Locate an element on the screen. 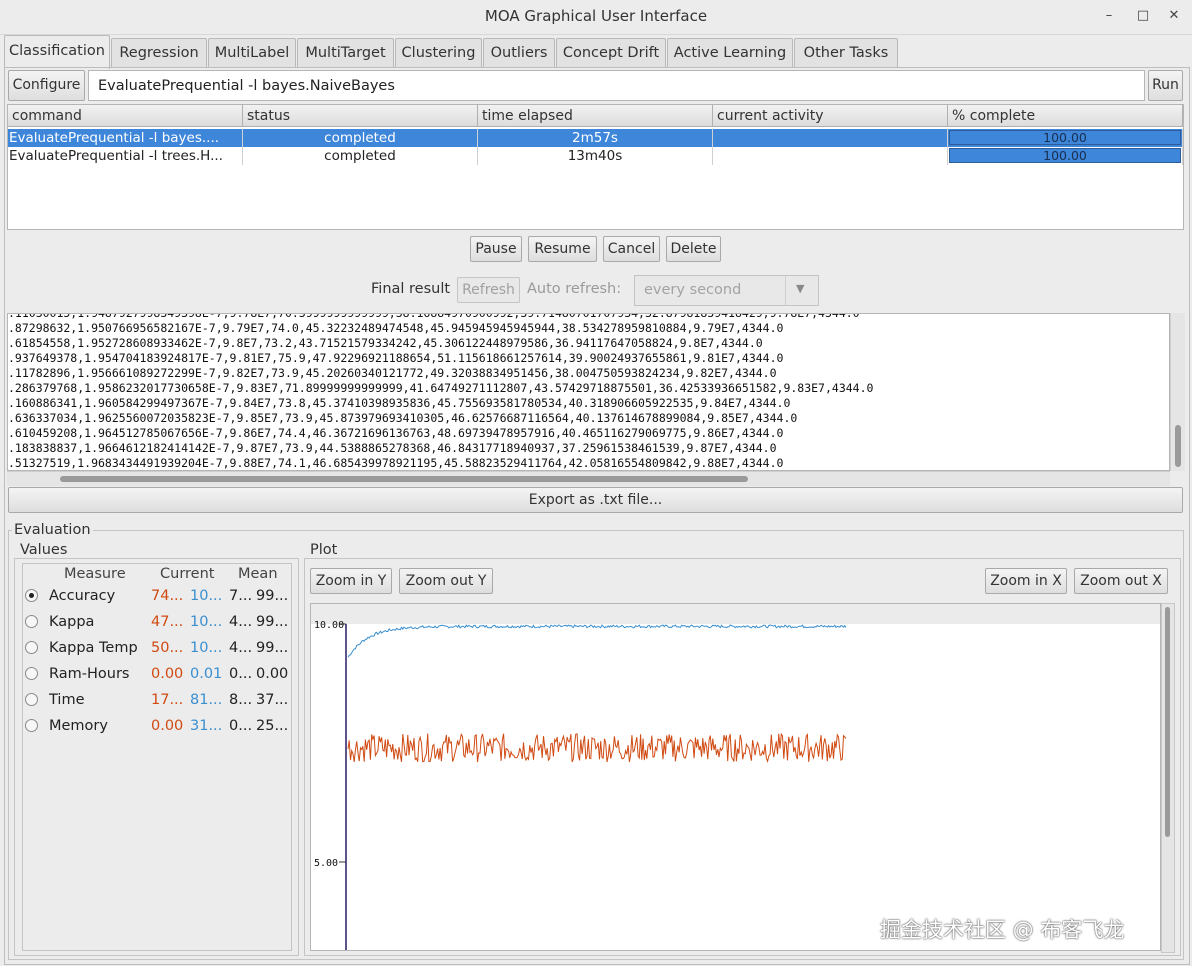 This screenshot has height=966, width=1192. row-status: completed is located at coordinates (360, 156).